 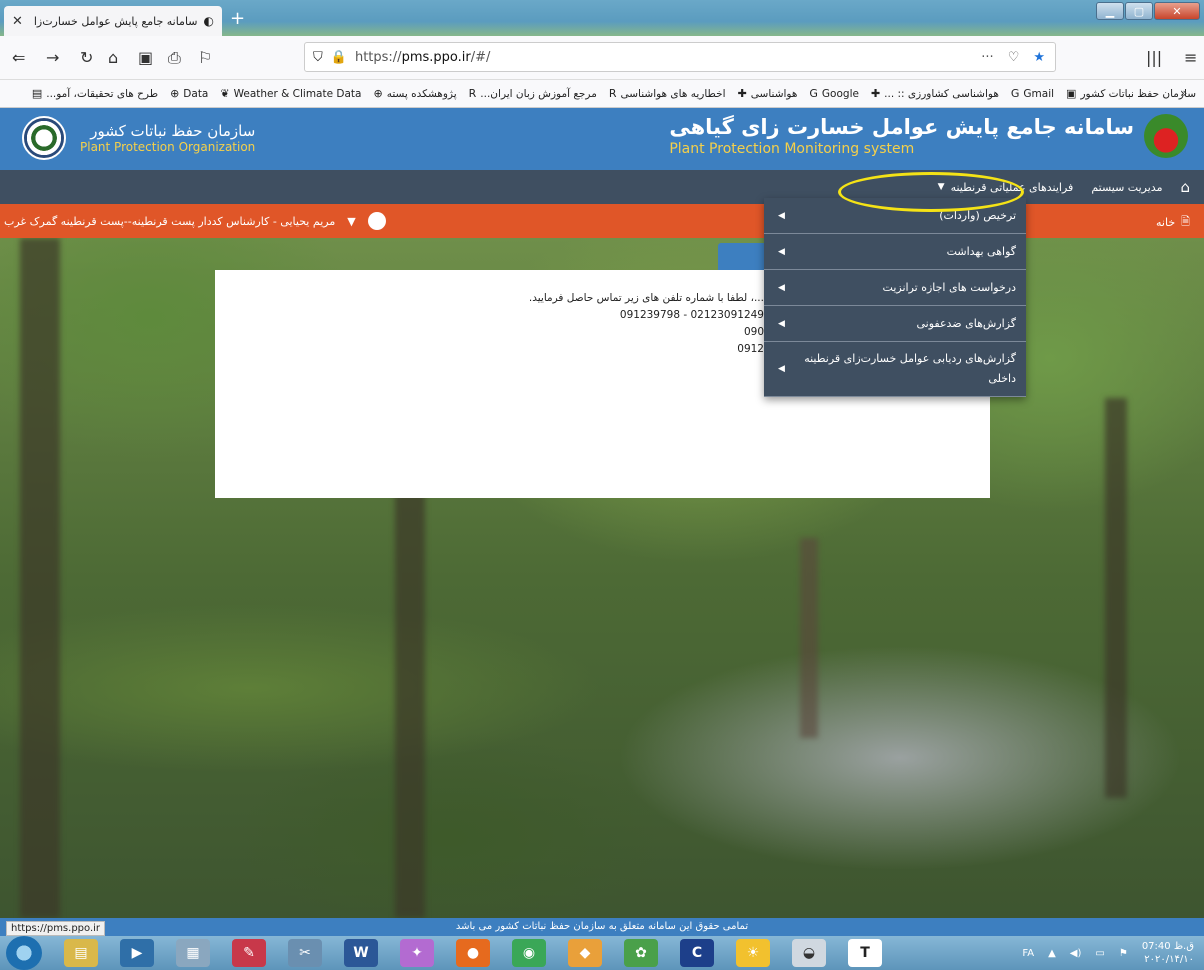 What do you see at coordinates (81, 953) in the screenshot?
I see `explorer-icon: ▤` at bounding box center [81, 953].